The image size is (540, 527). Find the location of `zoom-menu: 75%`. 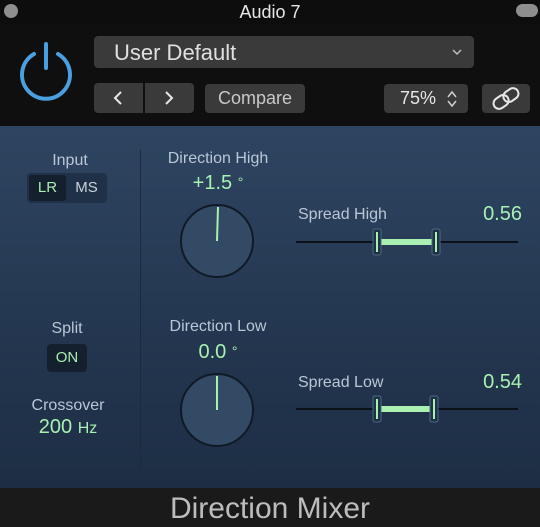

zoom-menu: 75% is located at coordinates (426, 98).